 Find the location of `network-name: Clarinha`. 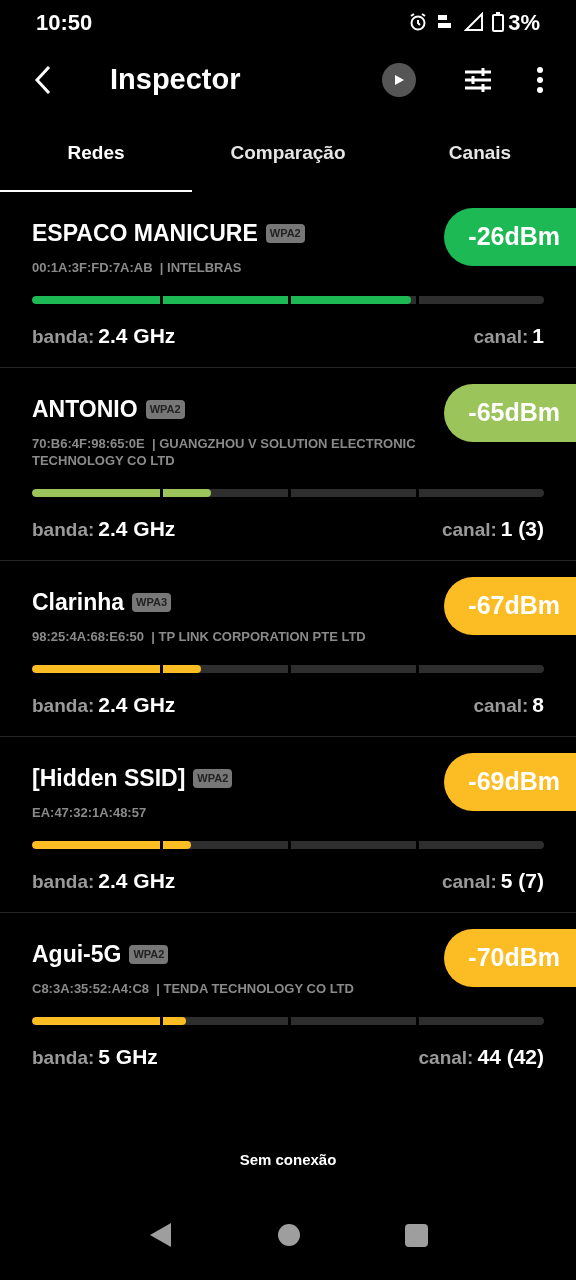

network-name: Clarinha is located at coordinates (78, 602).